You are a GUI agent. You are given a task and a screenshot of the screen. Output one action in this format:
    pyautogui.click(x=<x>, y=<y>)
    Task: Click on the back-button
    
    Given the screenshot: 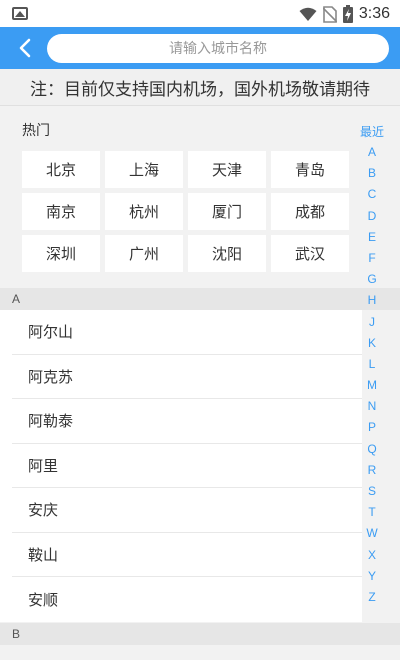 What is the action you would take?
    pyautogui.click(x=25, y=48)
    